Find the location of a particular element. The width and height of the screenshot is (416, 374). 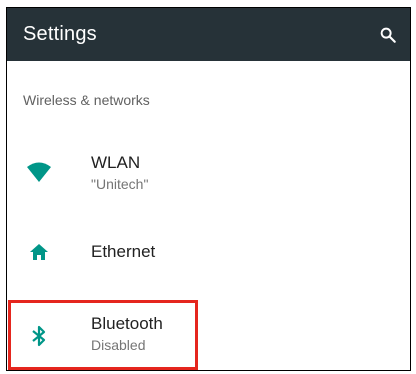

bluetooth-icon is located at coordinates (39, 336).